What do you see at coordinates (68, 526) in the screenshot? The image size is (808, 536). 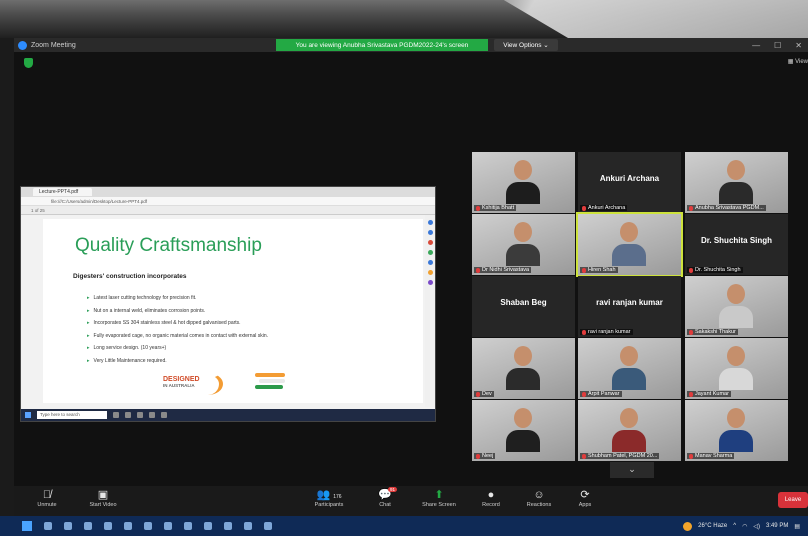 I see `cortana-icon` at bounding box center [68, 526].